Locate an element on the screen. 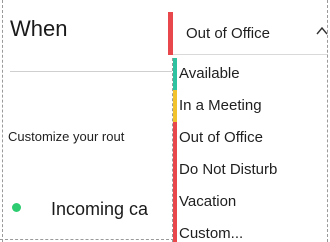  option-label: Available is located at coordinates (209, 73).